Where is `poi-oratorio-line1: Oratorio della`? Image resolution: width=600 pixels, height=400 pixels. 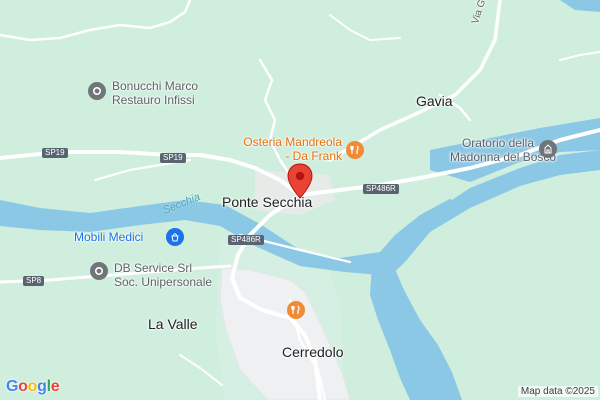 poi-oratorio-line1: Oratorio della is located at coordinates (497, 143).